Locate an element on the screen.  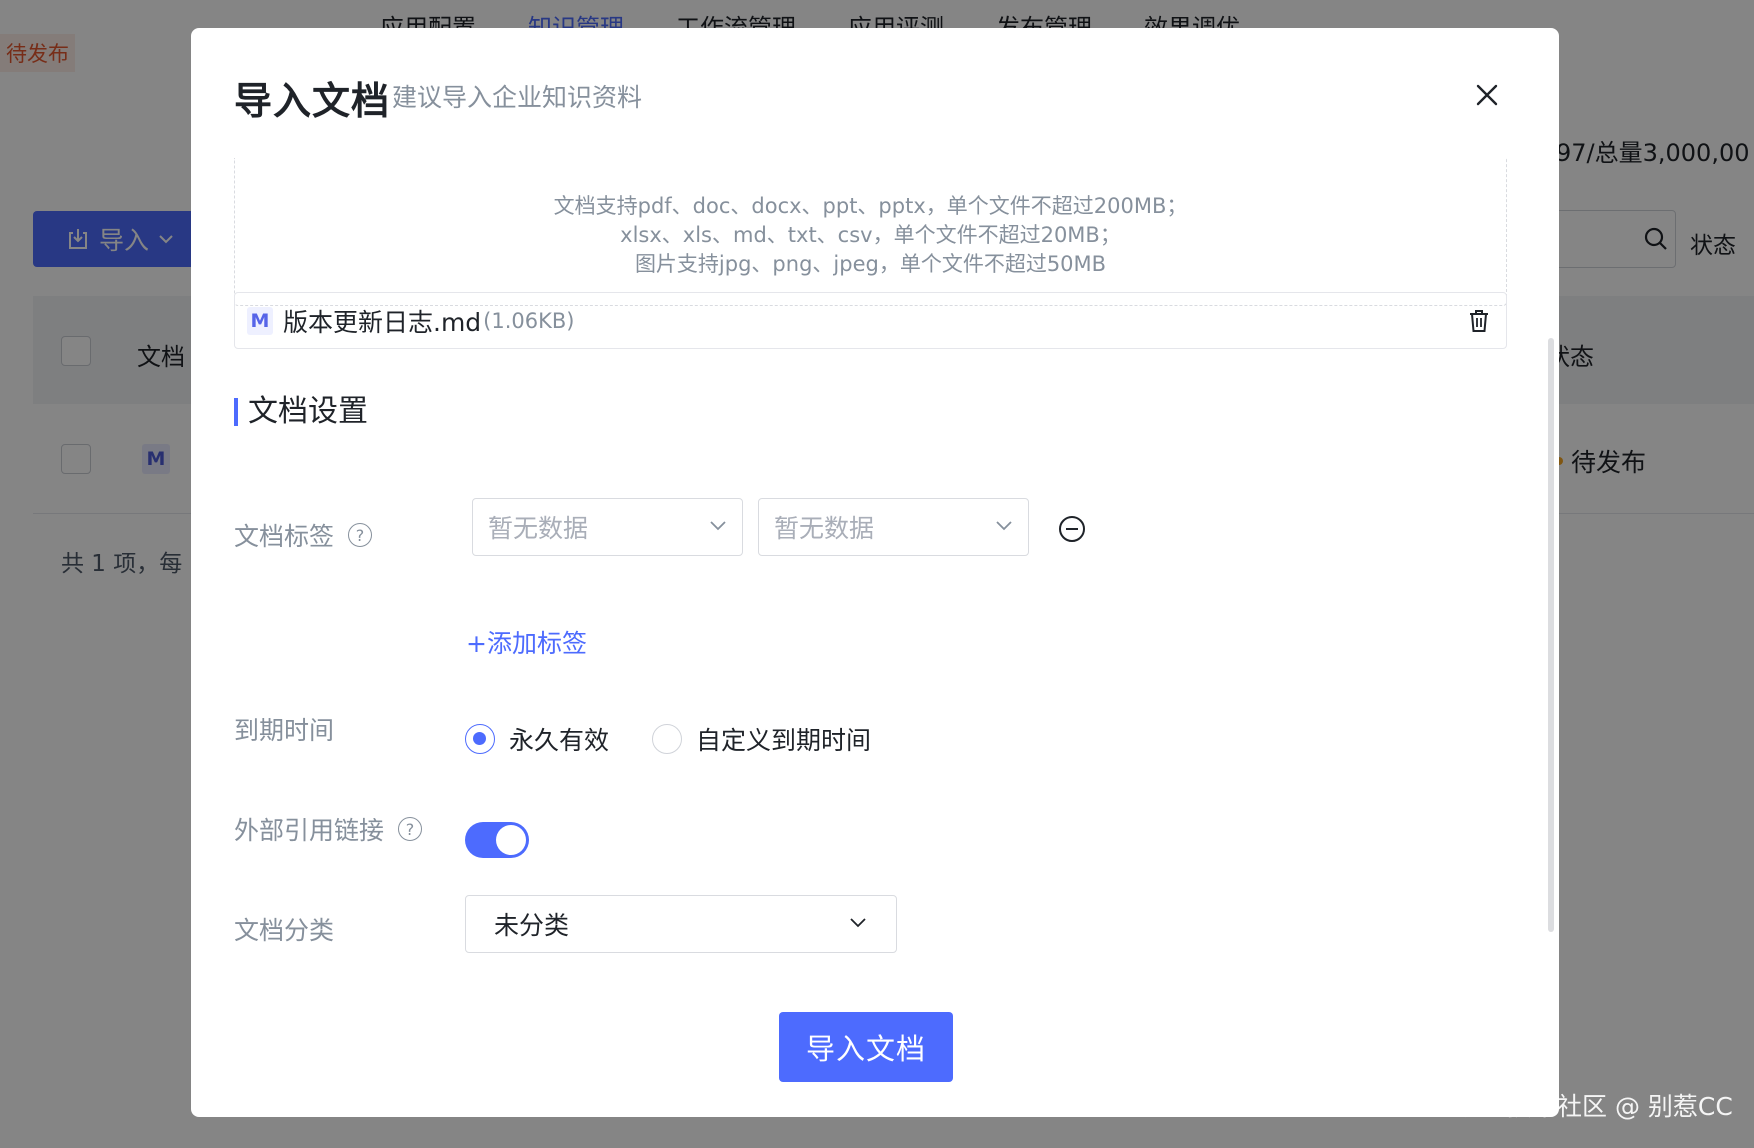
trash-icon is located at coordinates (1479, 321).